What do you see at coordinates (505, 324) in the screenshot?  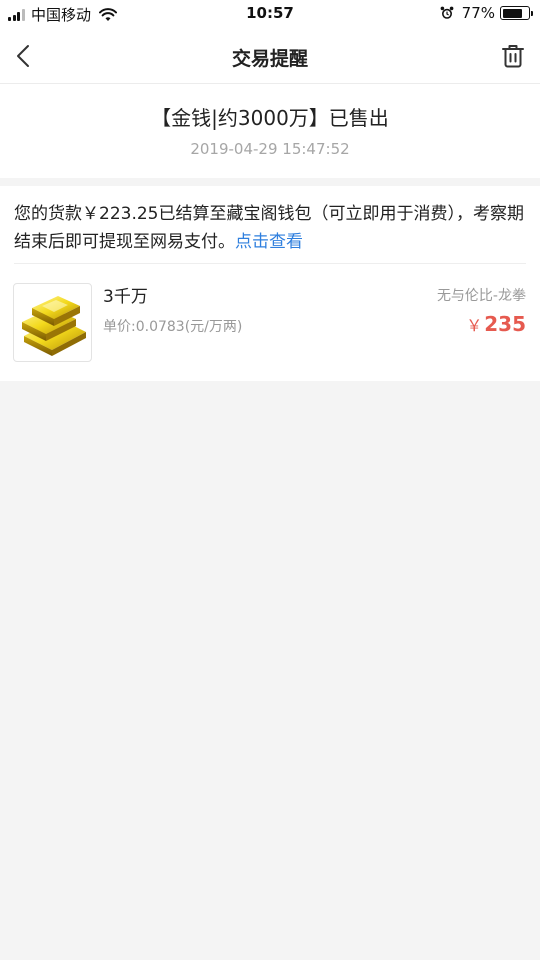 I see `item-price-value: 235` at bounding box center [505, 324].